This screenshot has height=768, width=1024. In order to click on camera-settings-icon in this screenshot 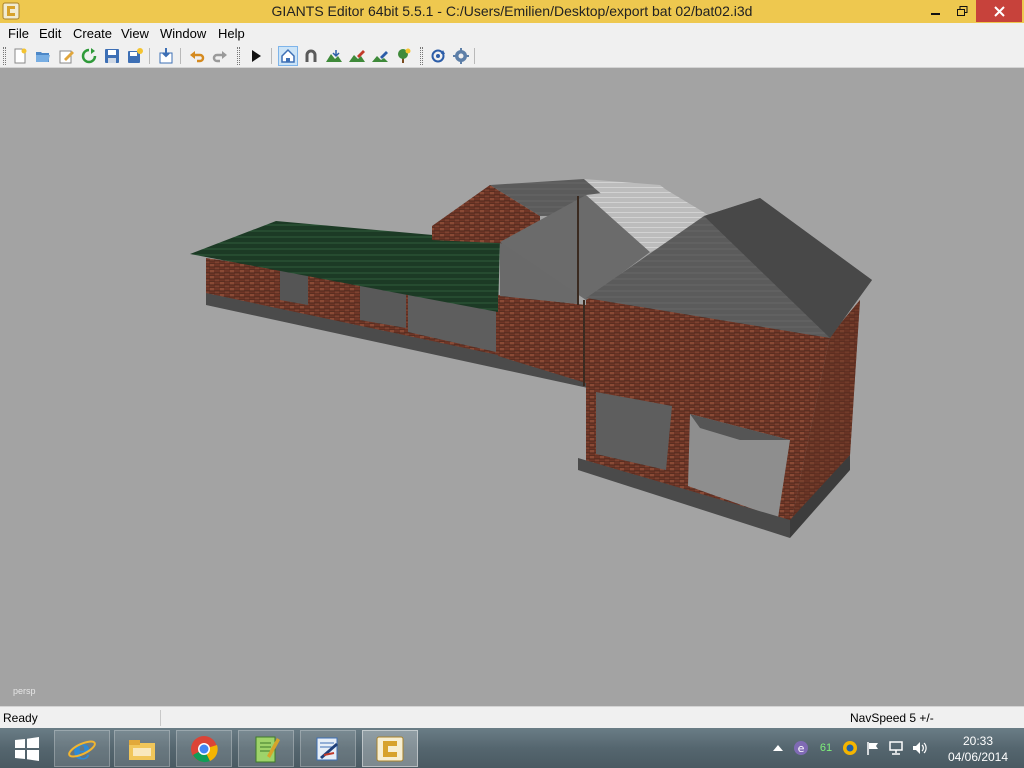, I will do `click(461, 56)`.